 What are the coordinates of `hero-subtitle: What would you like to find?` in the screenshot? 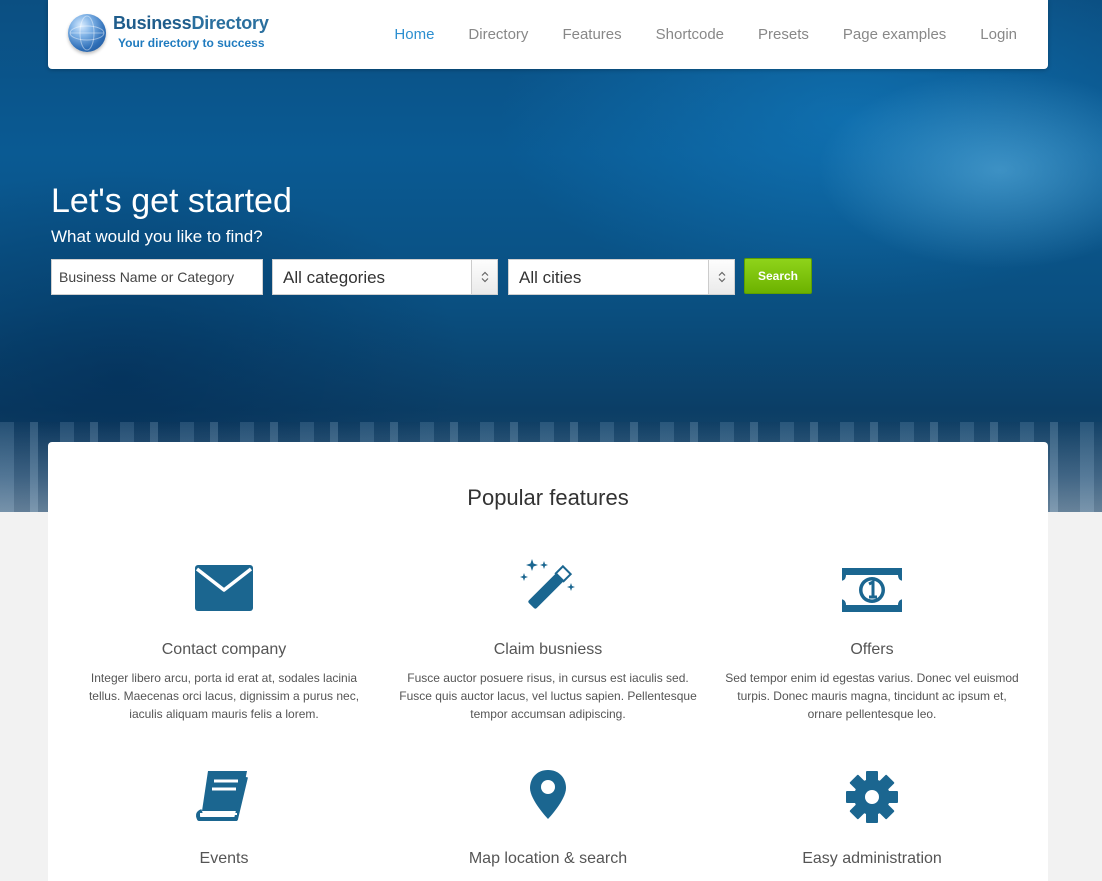 It's located at (157, 236).